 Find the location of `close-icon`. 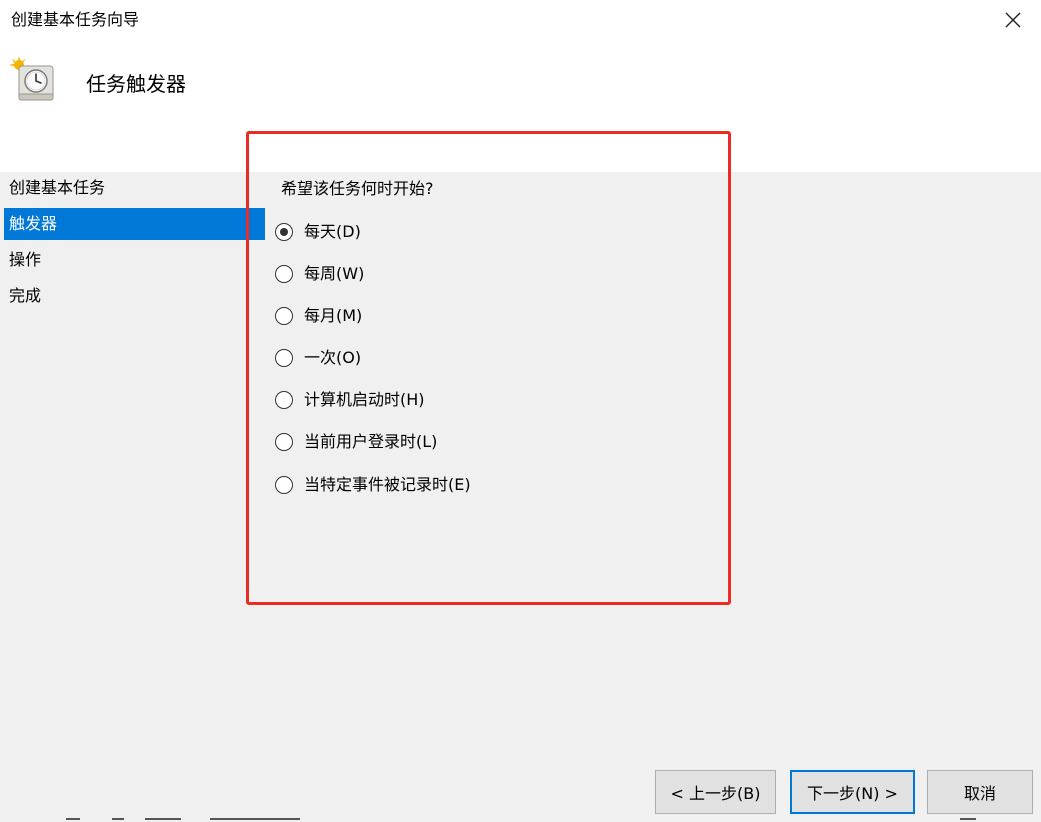

close-icon is located at coordinates (1013, 20).